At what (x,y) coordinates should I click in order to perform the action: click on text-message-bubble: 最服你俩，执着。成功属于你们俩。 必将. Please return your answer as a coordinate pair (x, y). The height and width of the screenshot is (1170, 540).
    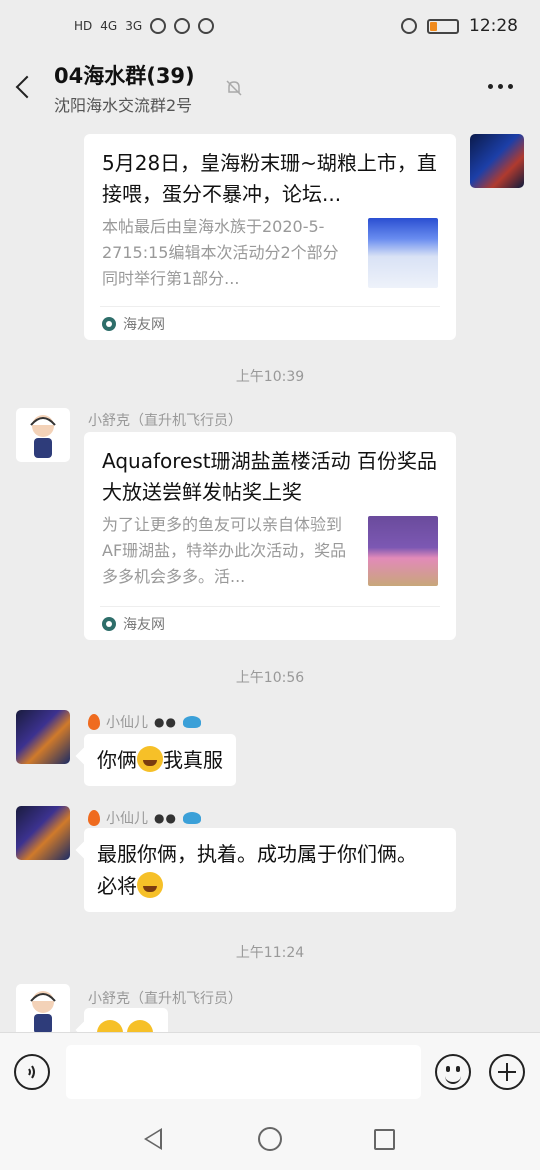
    Looking at the image, I should click on (270, 870).